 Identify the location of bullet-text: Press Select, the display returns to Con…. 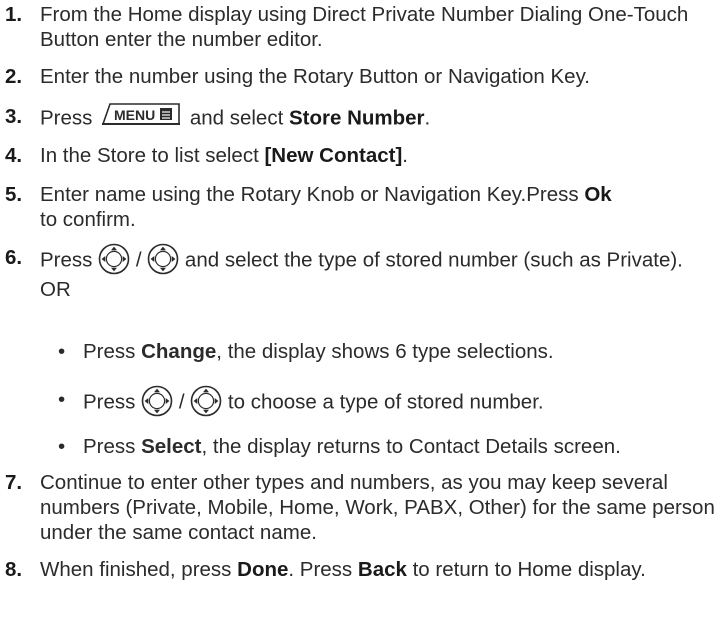
(352, 446).